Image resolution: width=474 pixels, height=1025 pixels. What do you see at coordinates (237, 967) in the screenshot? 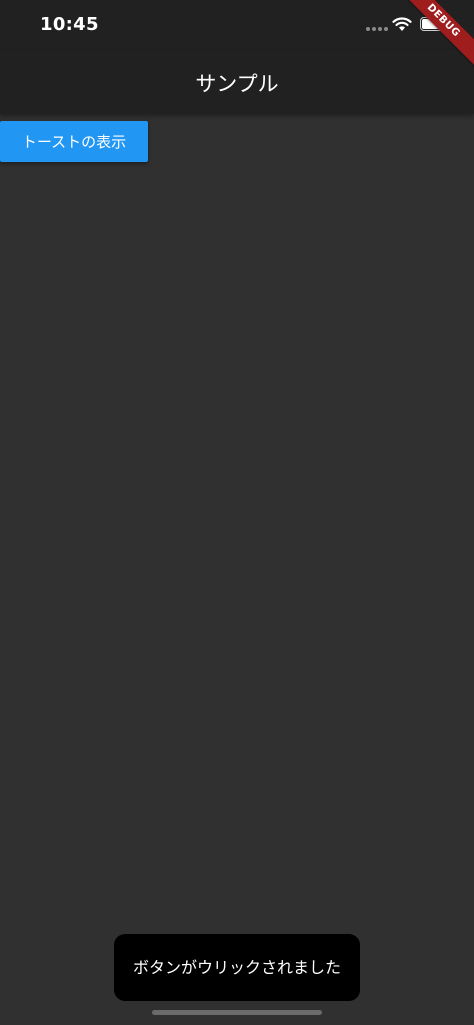
I see `toast-message: ボタンがウリックされました` at bounding box center [237, 967].